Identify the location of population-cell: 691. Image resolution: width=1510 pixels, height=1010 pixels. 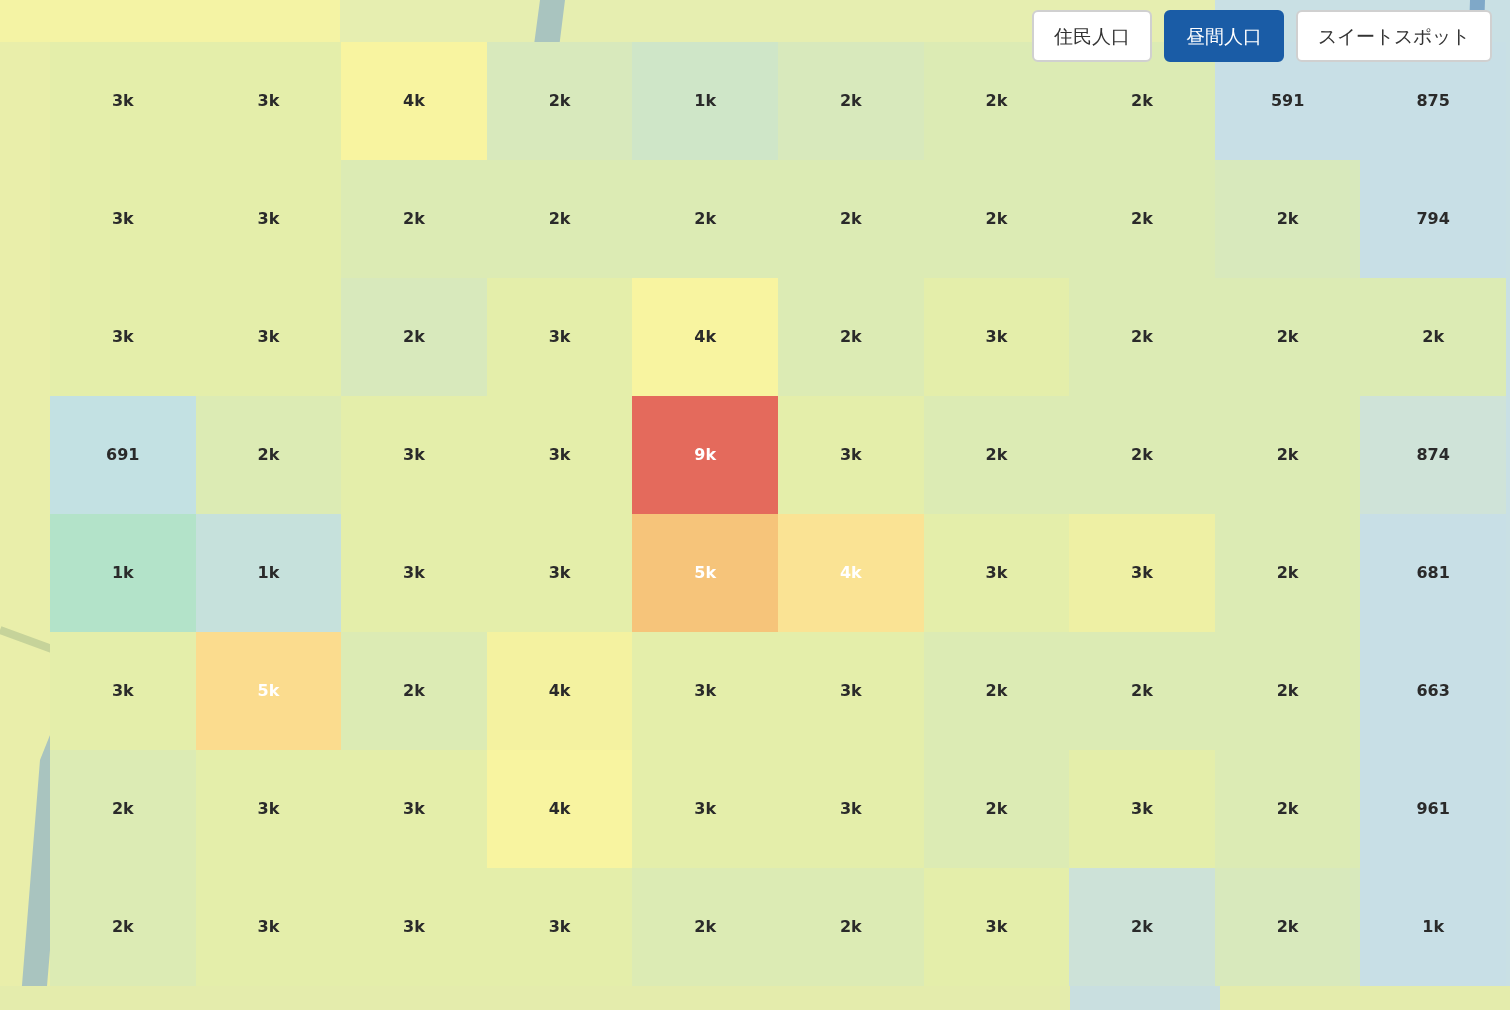
(123, 455).